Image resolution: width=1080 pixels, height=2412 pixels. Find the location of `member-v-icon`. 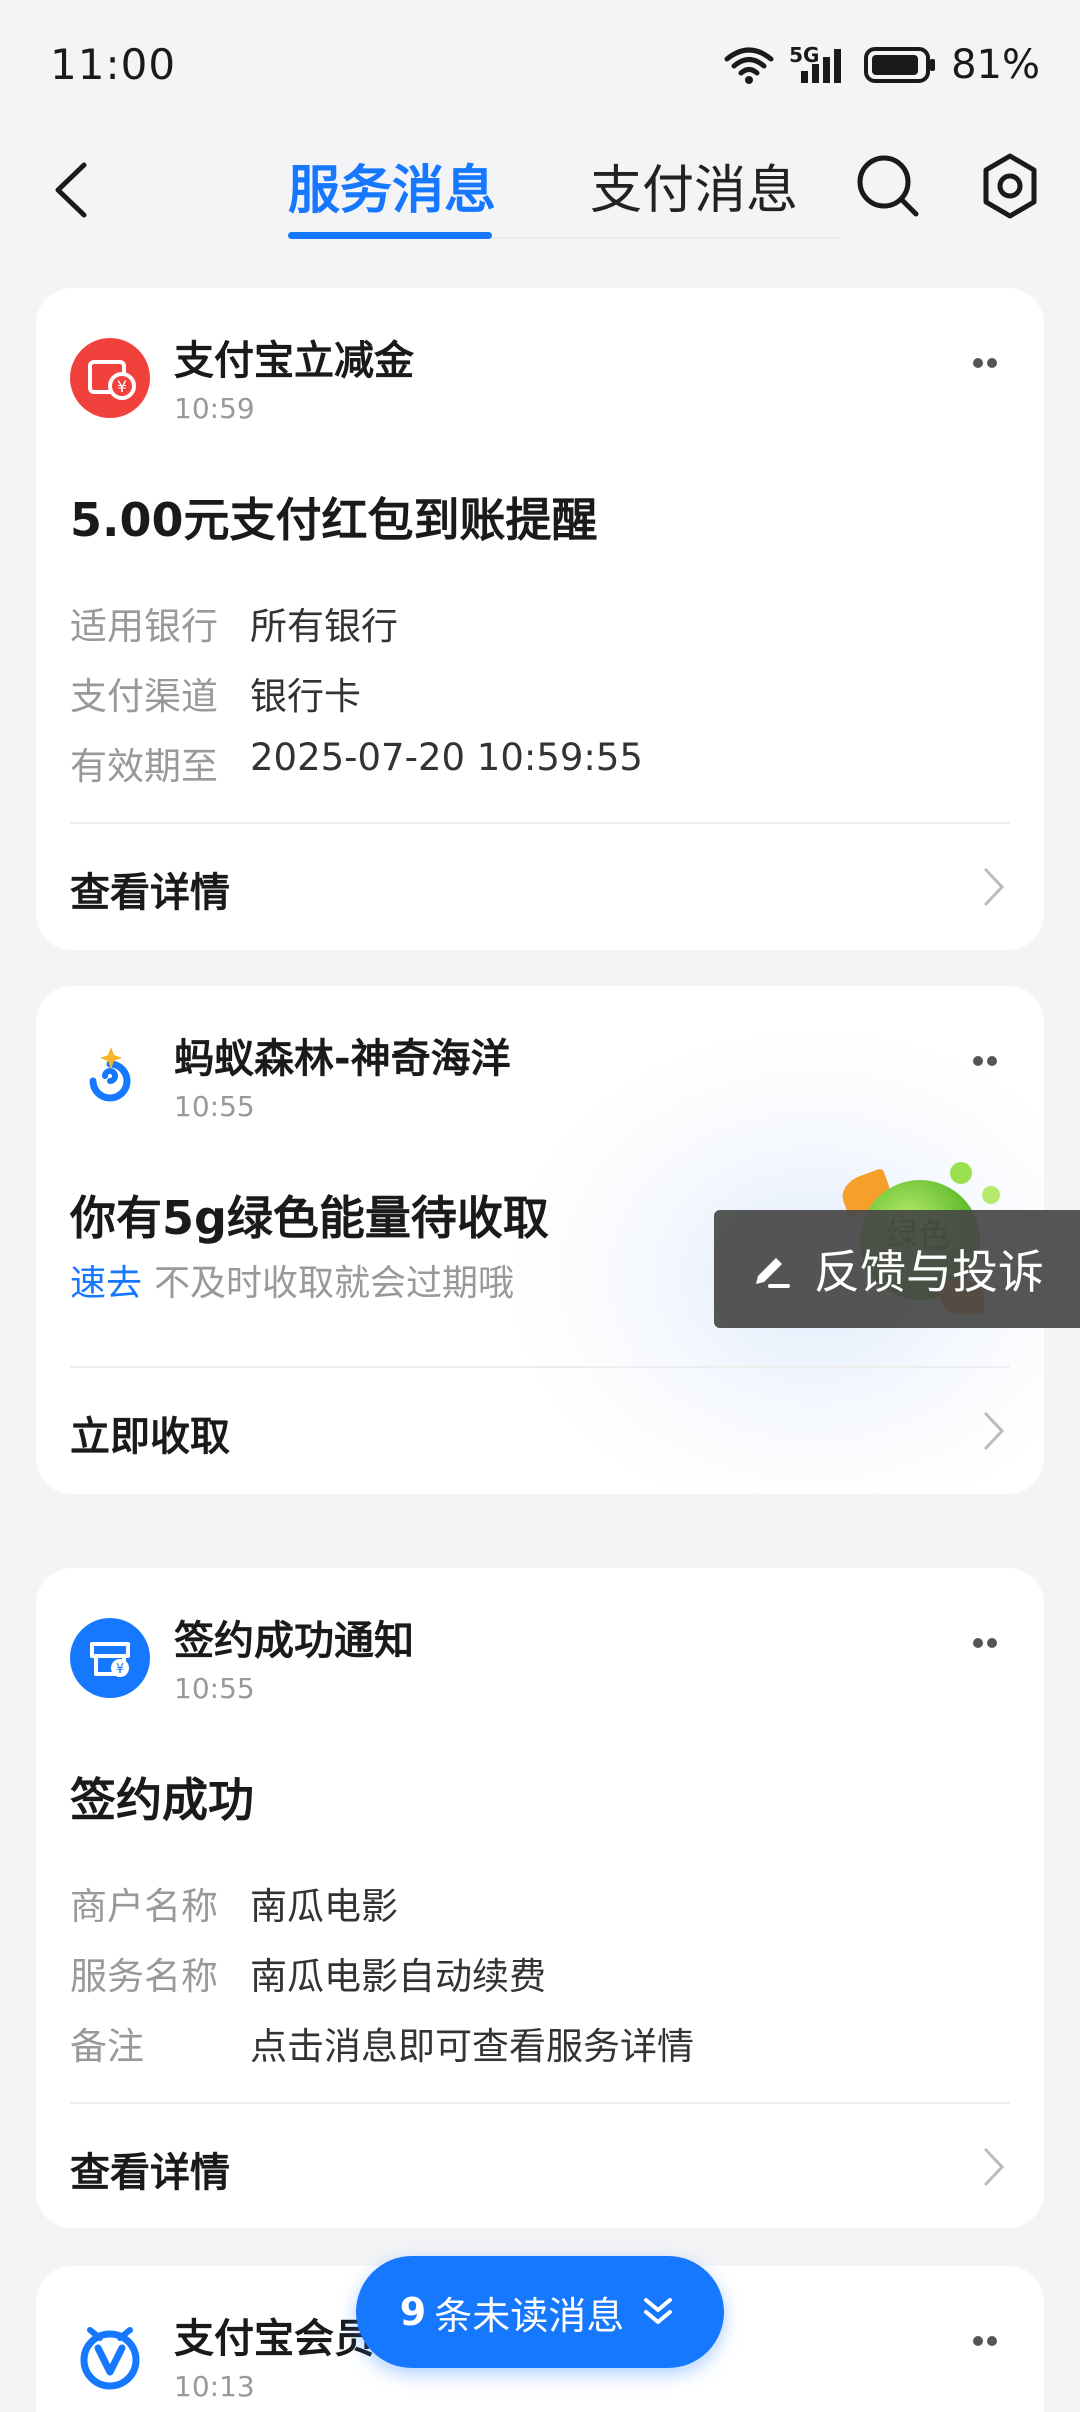

member-v-icon is located at coordinates (110, 2356).